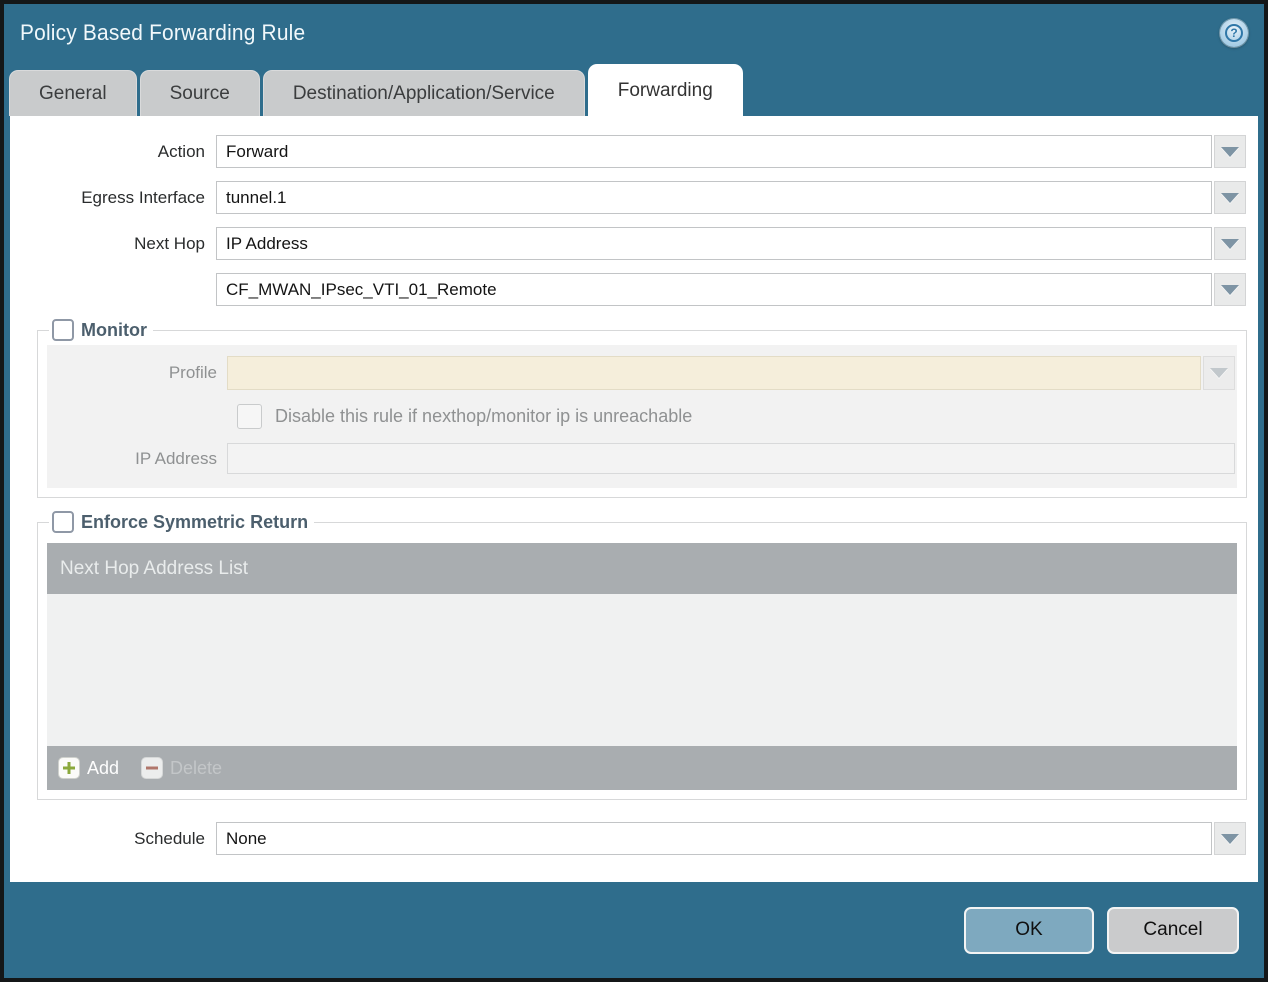 This screenshot has width=1268, height=982. What do you see at coordinates (714, 838) in the screenshot?
I see `schedule-value: None` at bounding box center [714, 838].